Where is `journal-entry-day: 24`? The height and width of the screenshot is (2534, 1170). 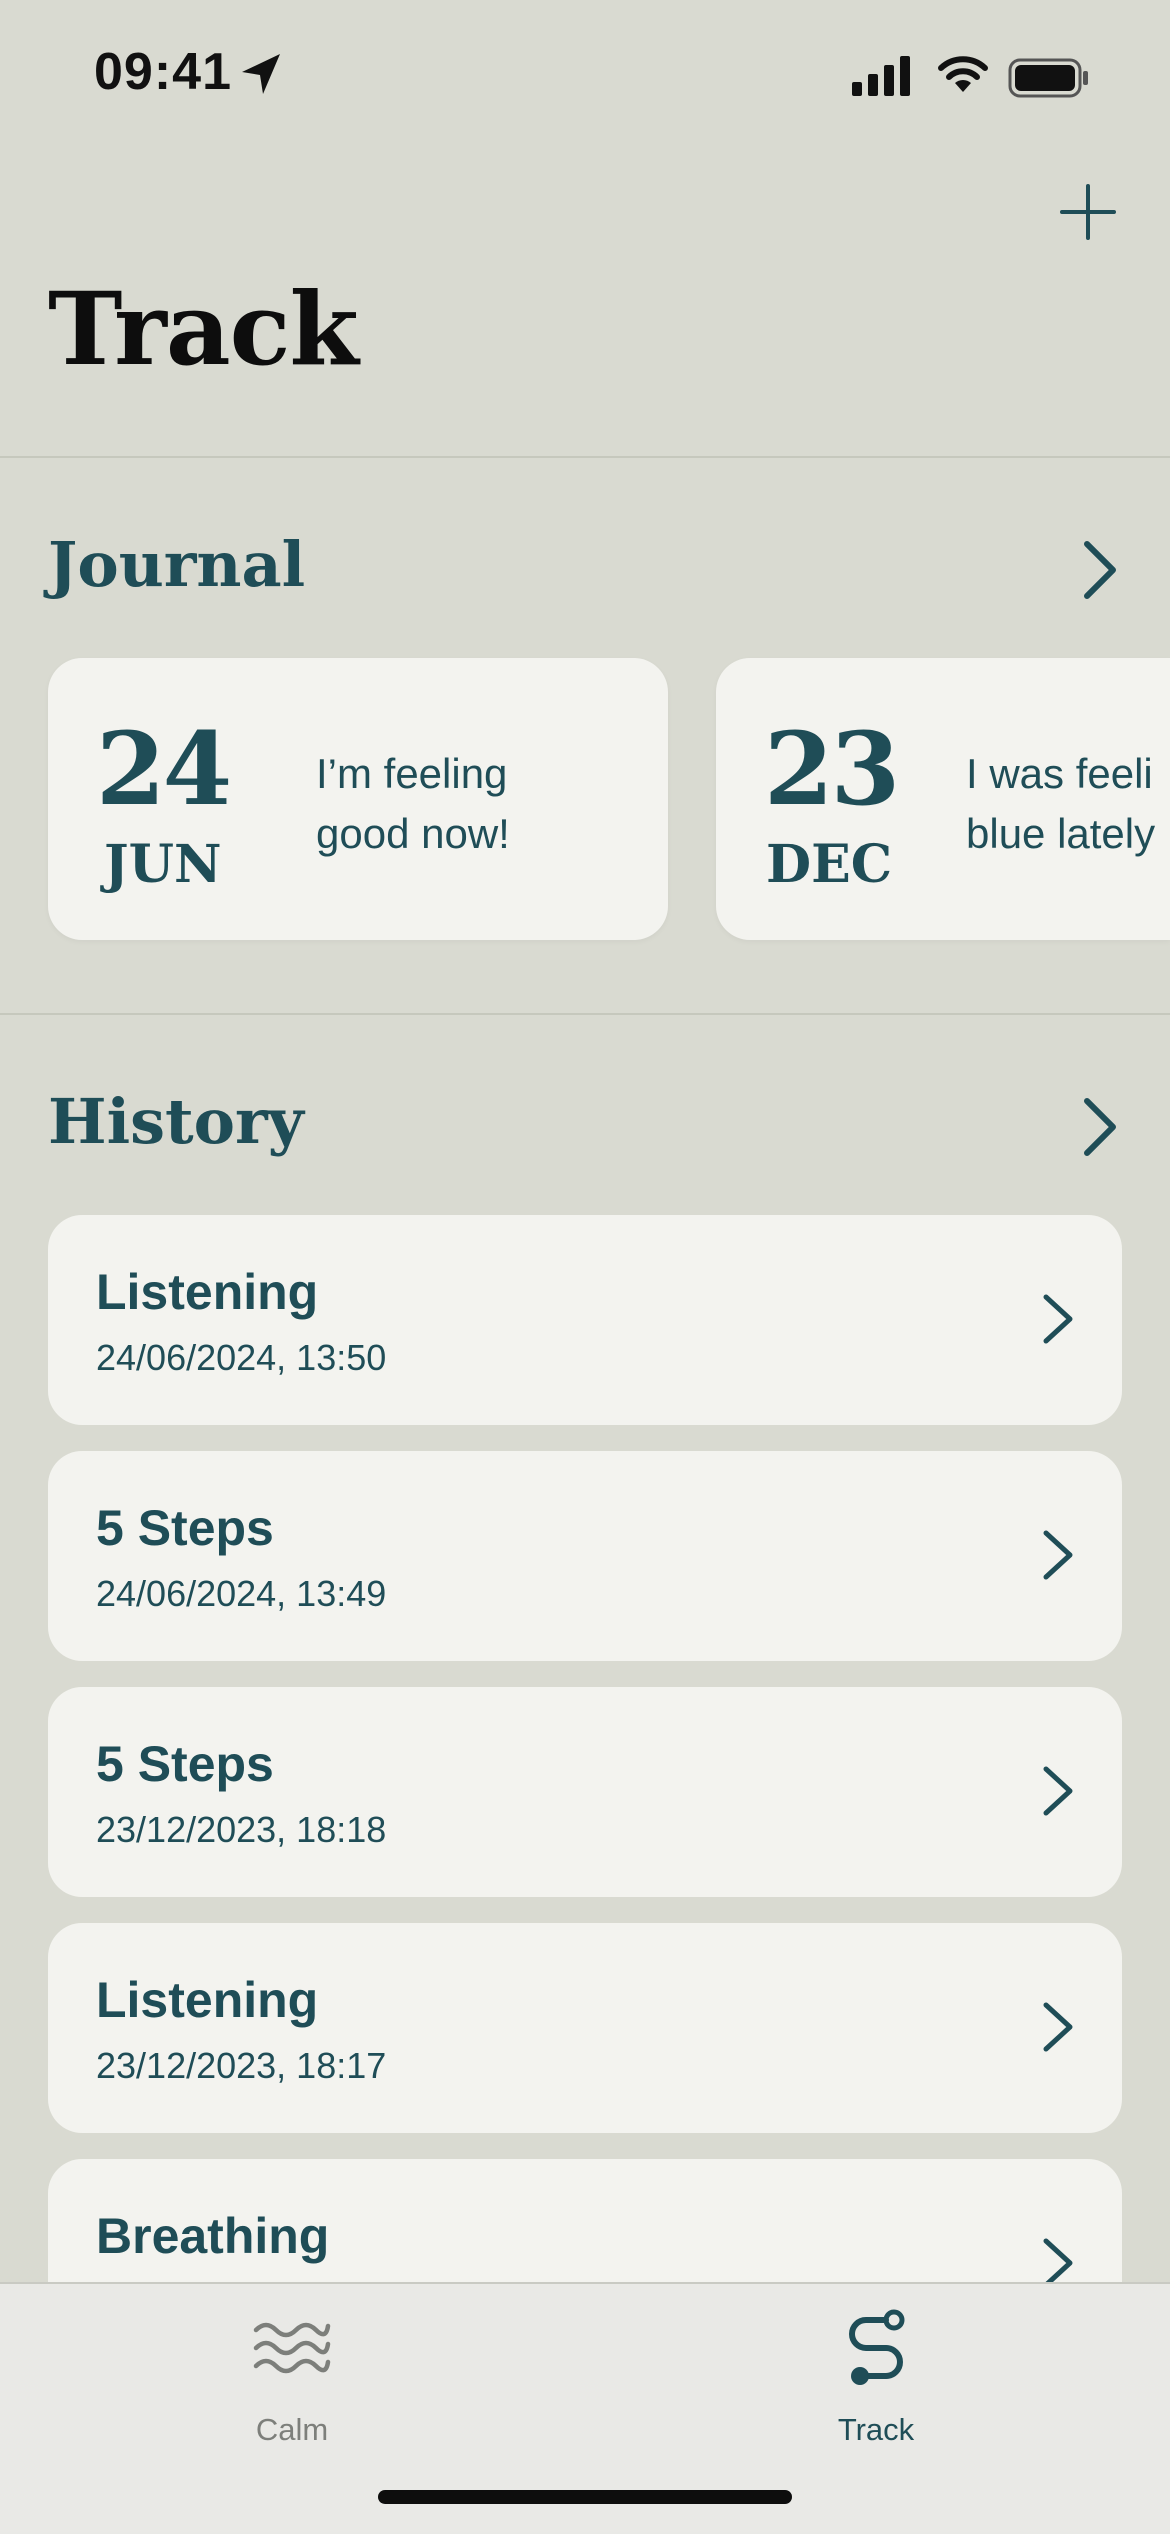 journal-entry-day: 24 is located at coordinates (164, 769).